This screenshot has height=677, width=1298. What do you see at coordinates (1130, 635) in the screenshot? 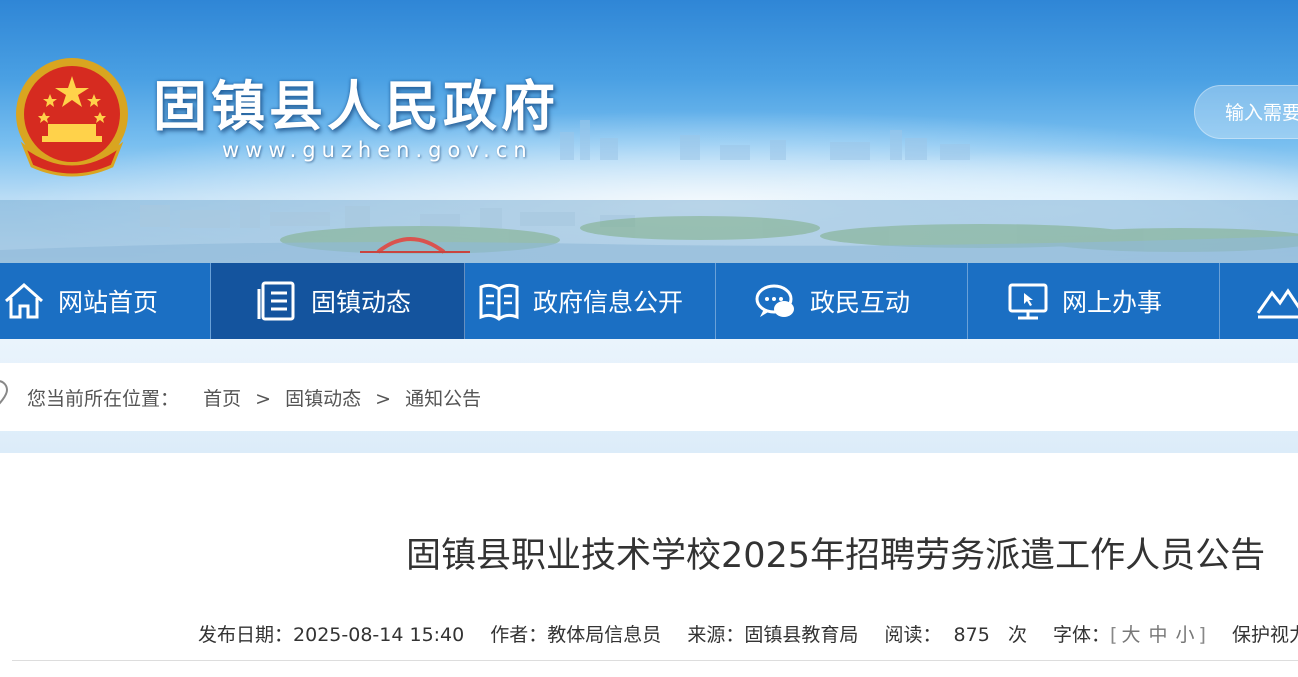
I see `font-size-large-button: 大` at bounding box center [1130, 635].